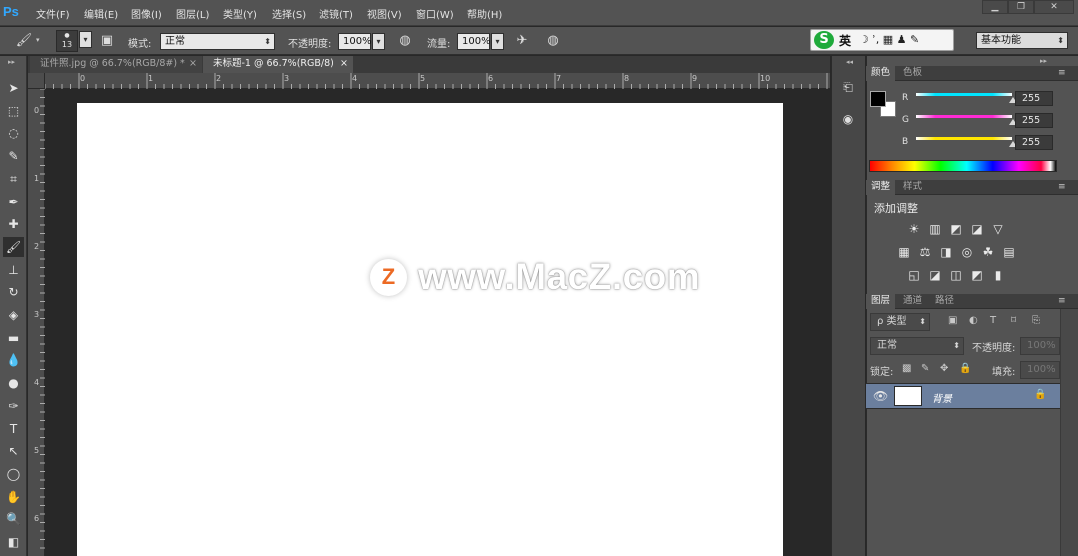  Describe the element at coordinates (13, 497) in the screenshot. I see `hand-tool-icon: ✋` at that location.